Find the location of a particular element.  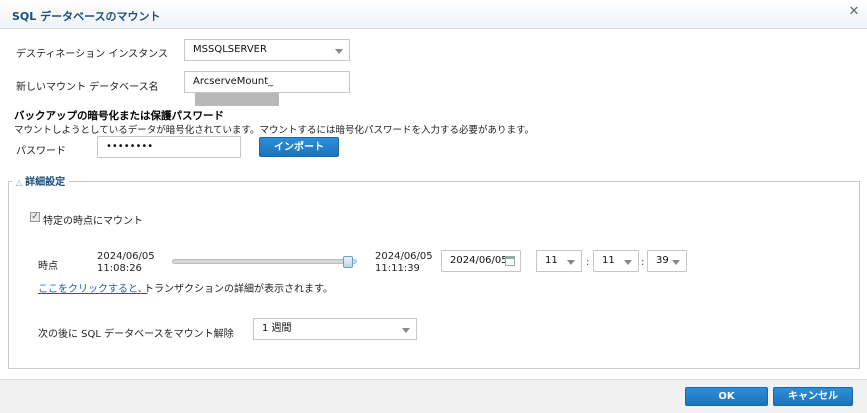

time-slider-track is located at coordinates (264, 261).